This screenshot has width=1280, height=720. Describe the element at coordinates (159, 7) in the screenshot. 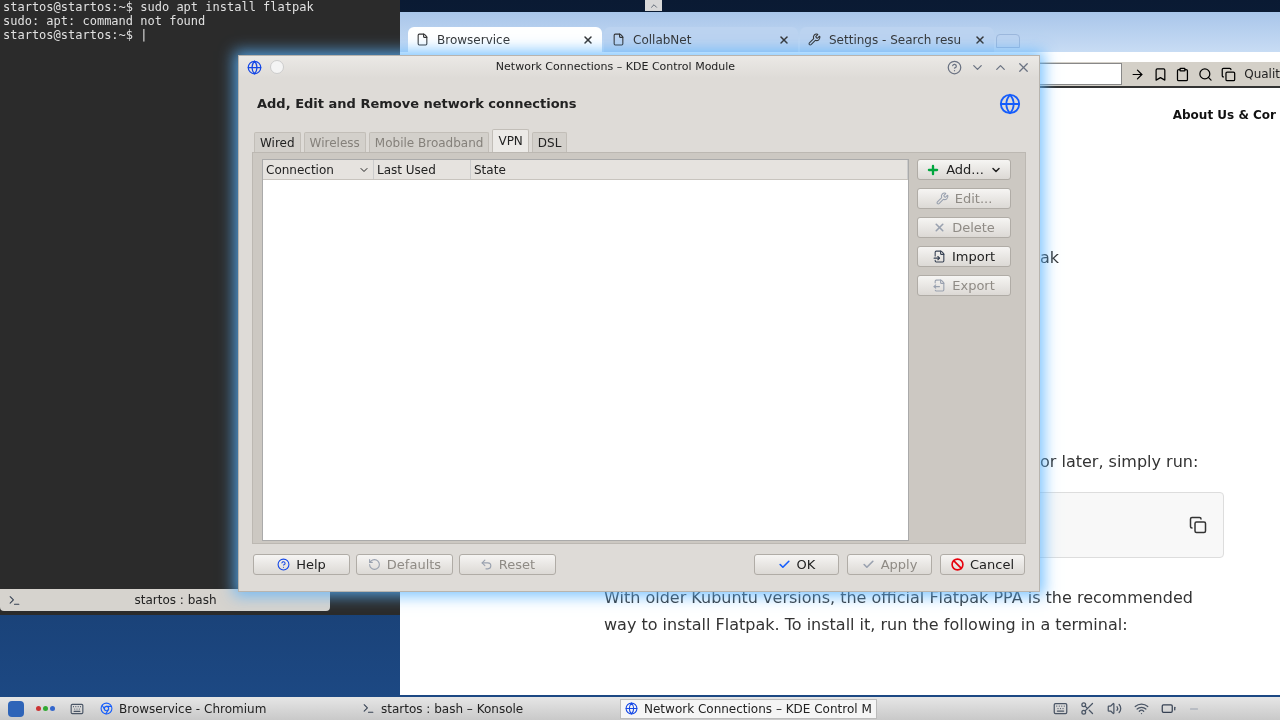

I see `terminal-line: startos@startos:~$ sudo apt install flatpak` at that location.